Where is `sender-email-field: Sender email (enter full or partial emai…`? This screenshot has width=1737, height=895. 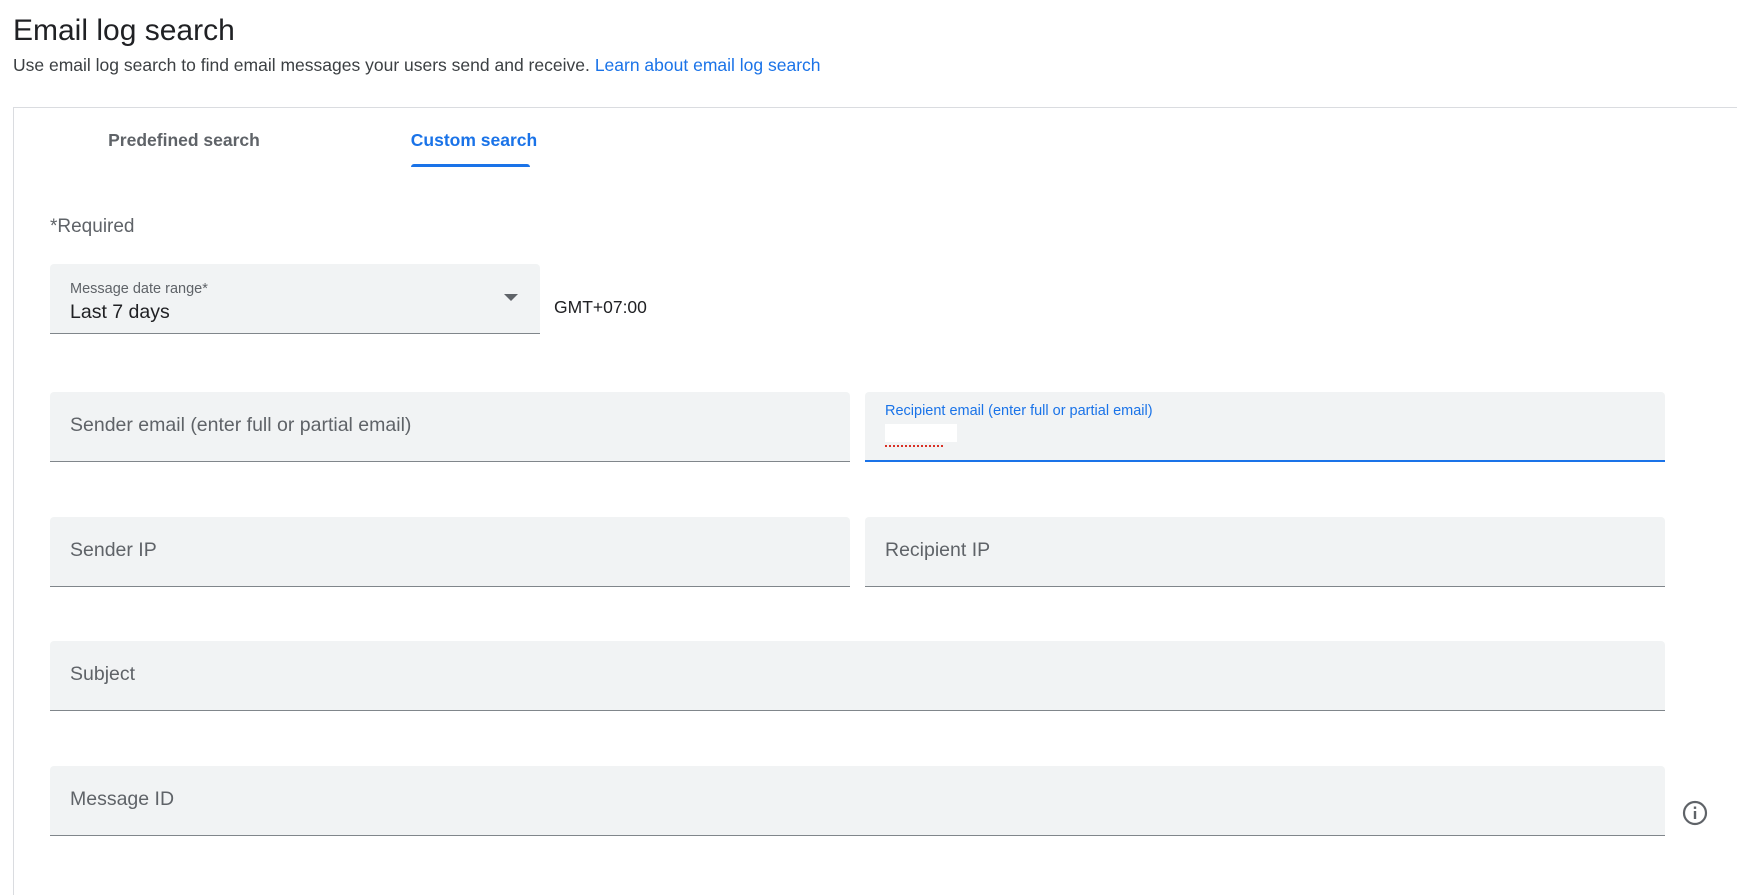 sender-email-field: Sender email (enter full or partial emai… is located at coordinates (450, 427).